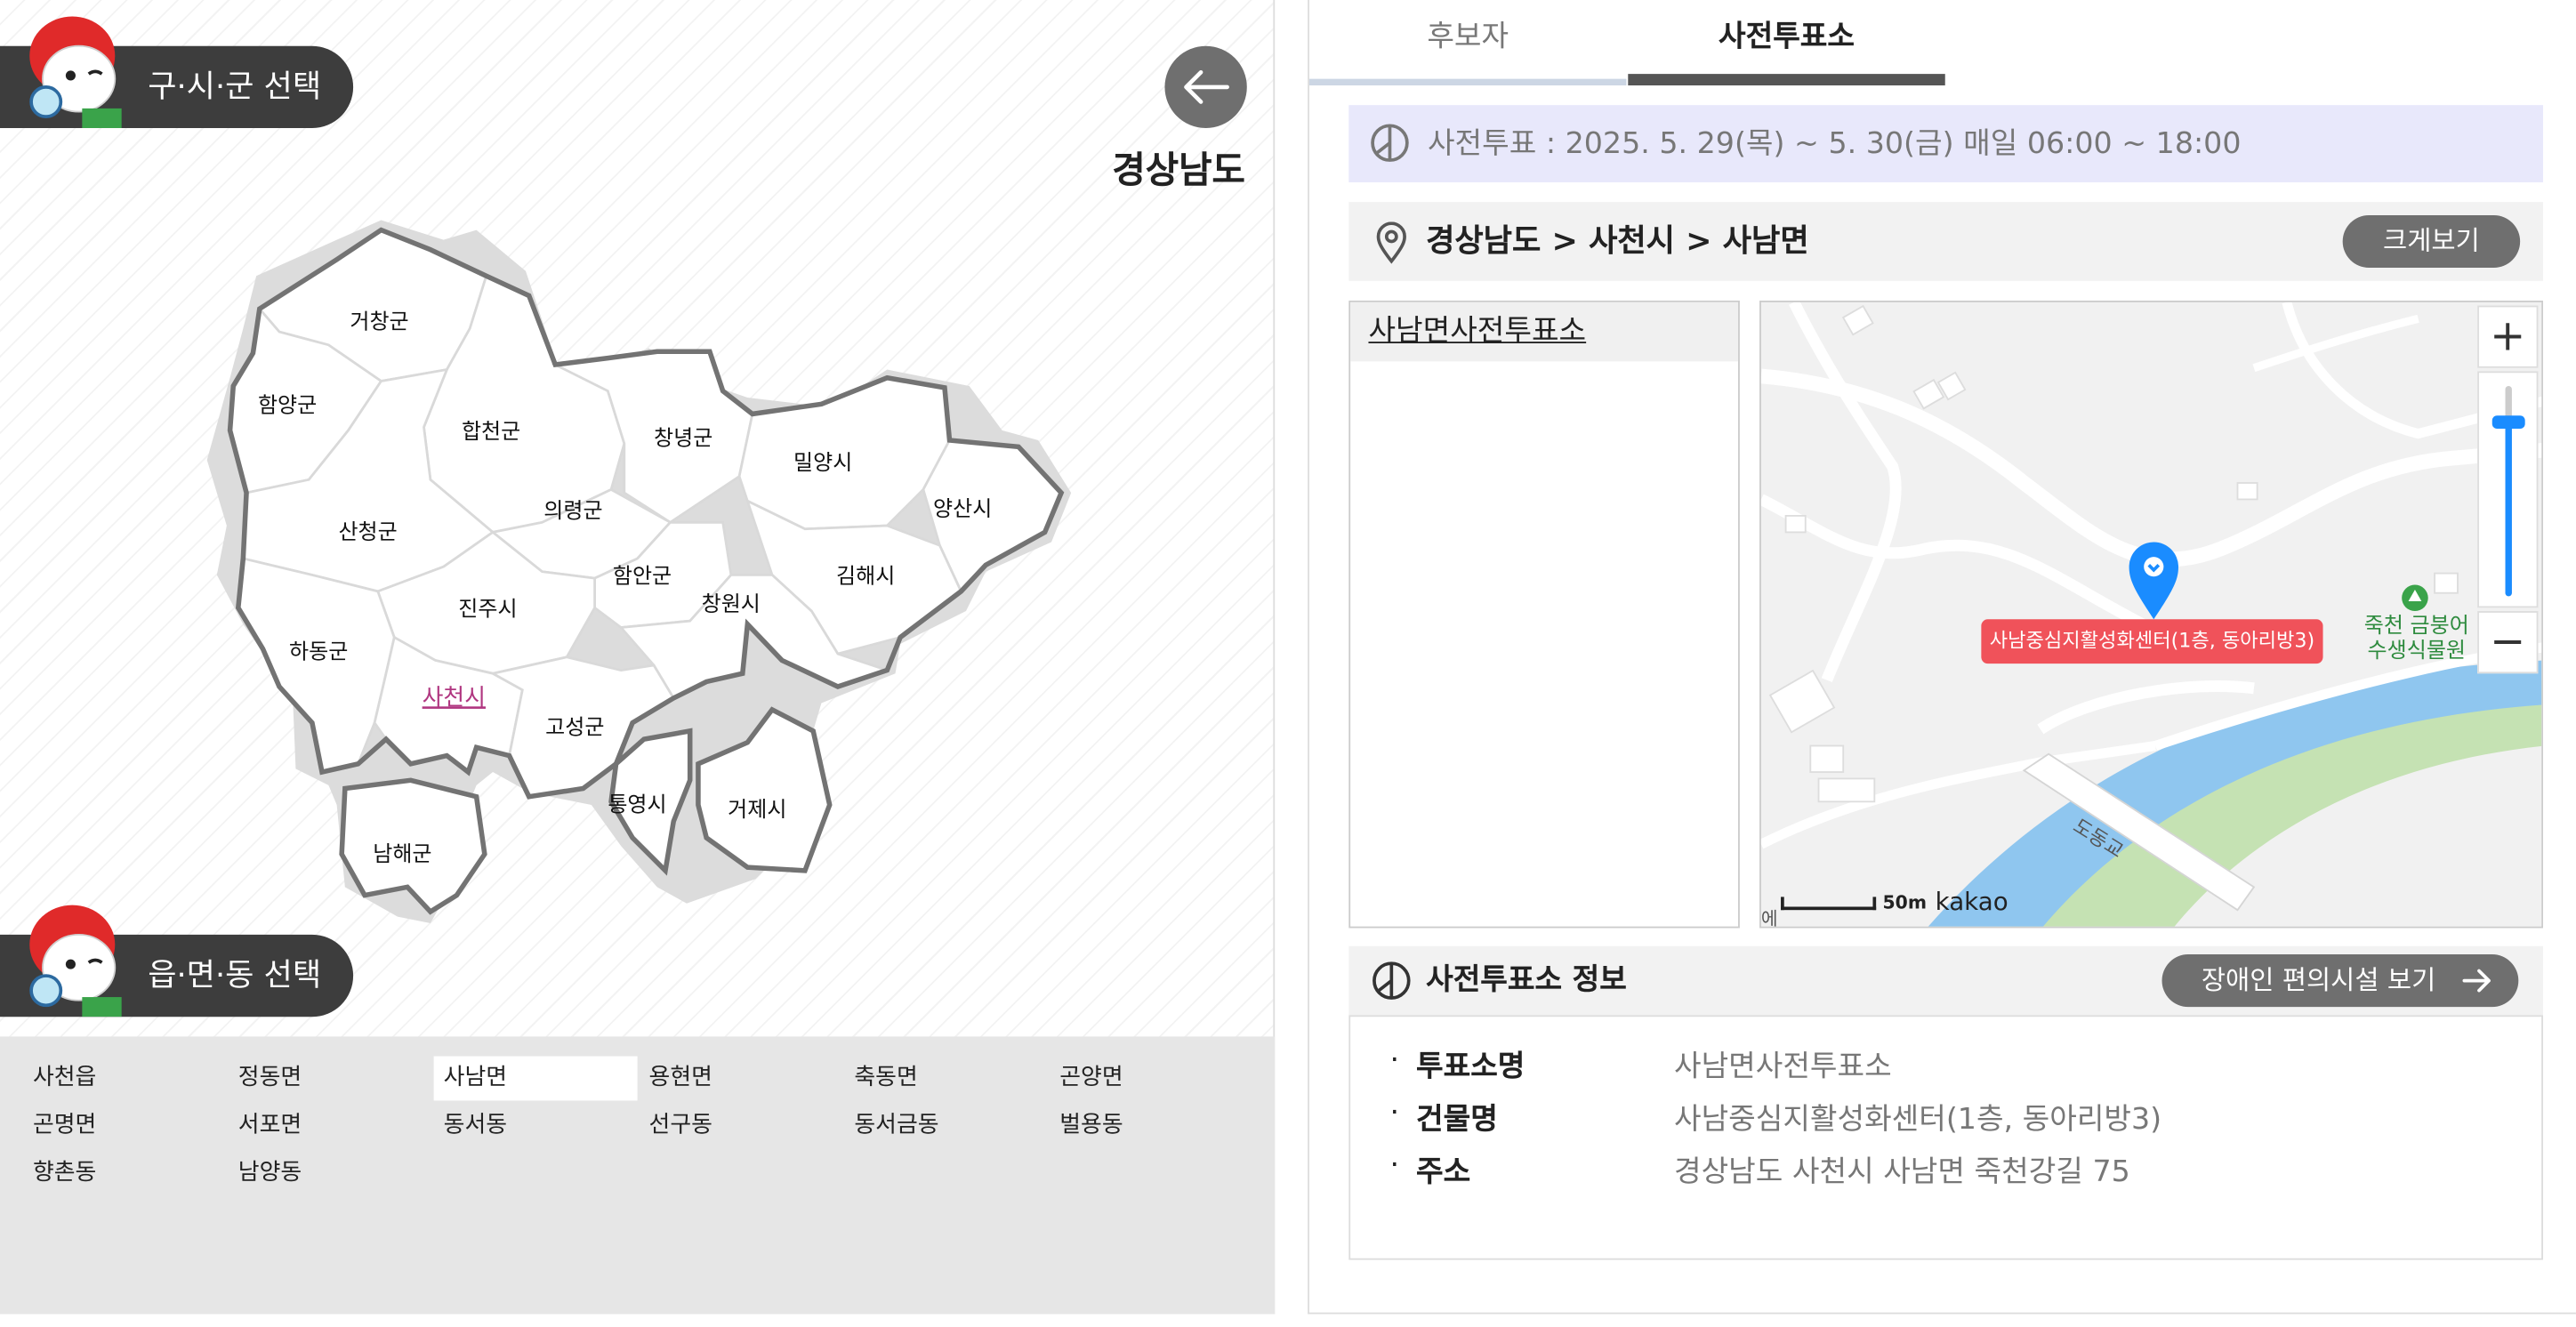 This screenshot has height=1327, width=2576. Describe the element at coordinates (330, 1079) in the screenshot. I see `emd-item: 정동면` at that location.